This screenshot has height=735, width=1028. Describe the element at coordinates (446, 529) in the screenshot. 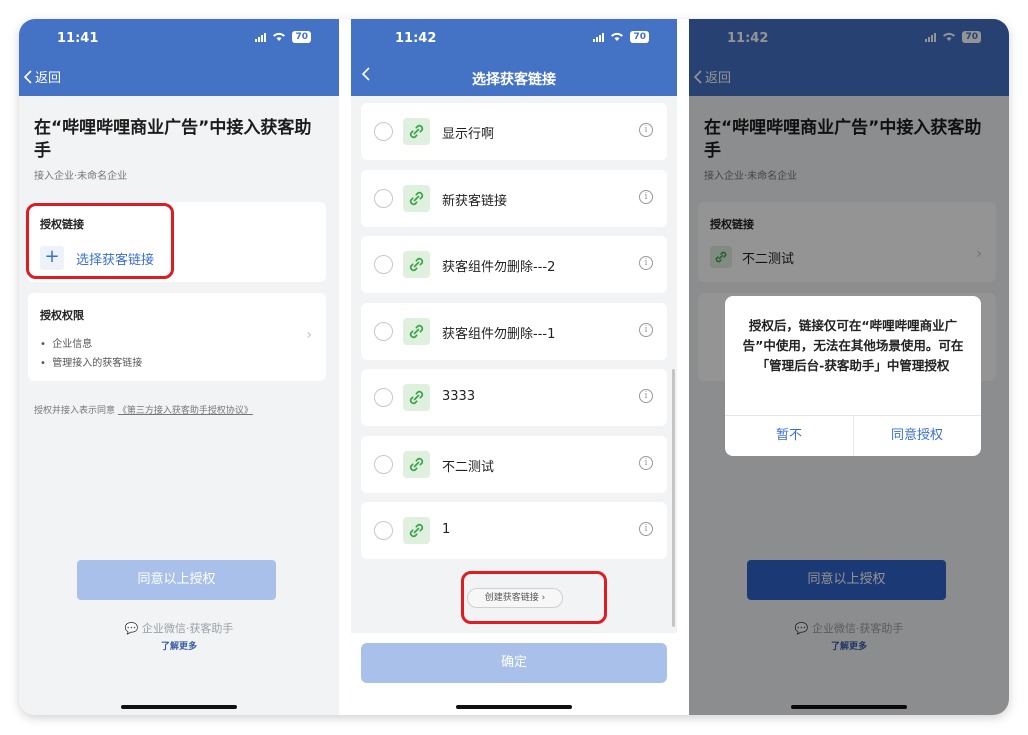

I see `link-name: 1` at that location.